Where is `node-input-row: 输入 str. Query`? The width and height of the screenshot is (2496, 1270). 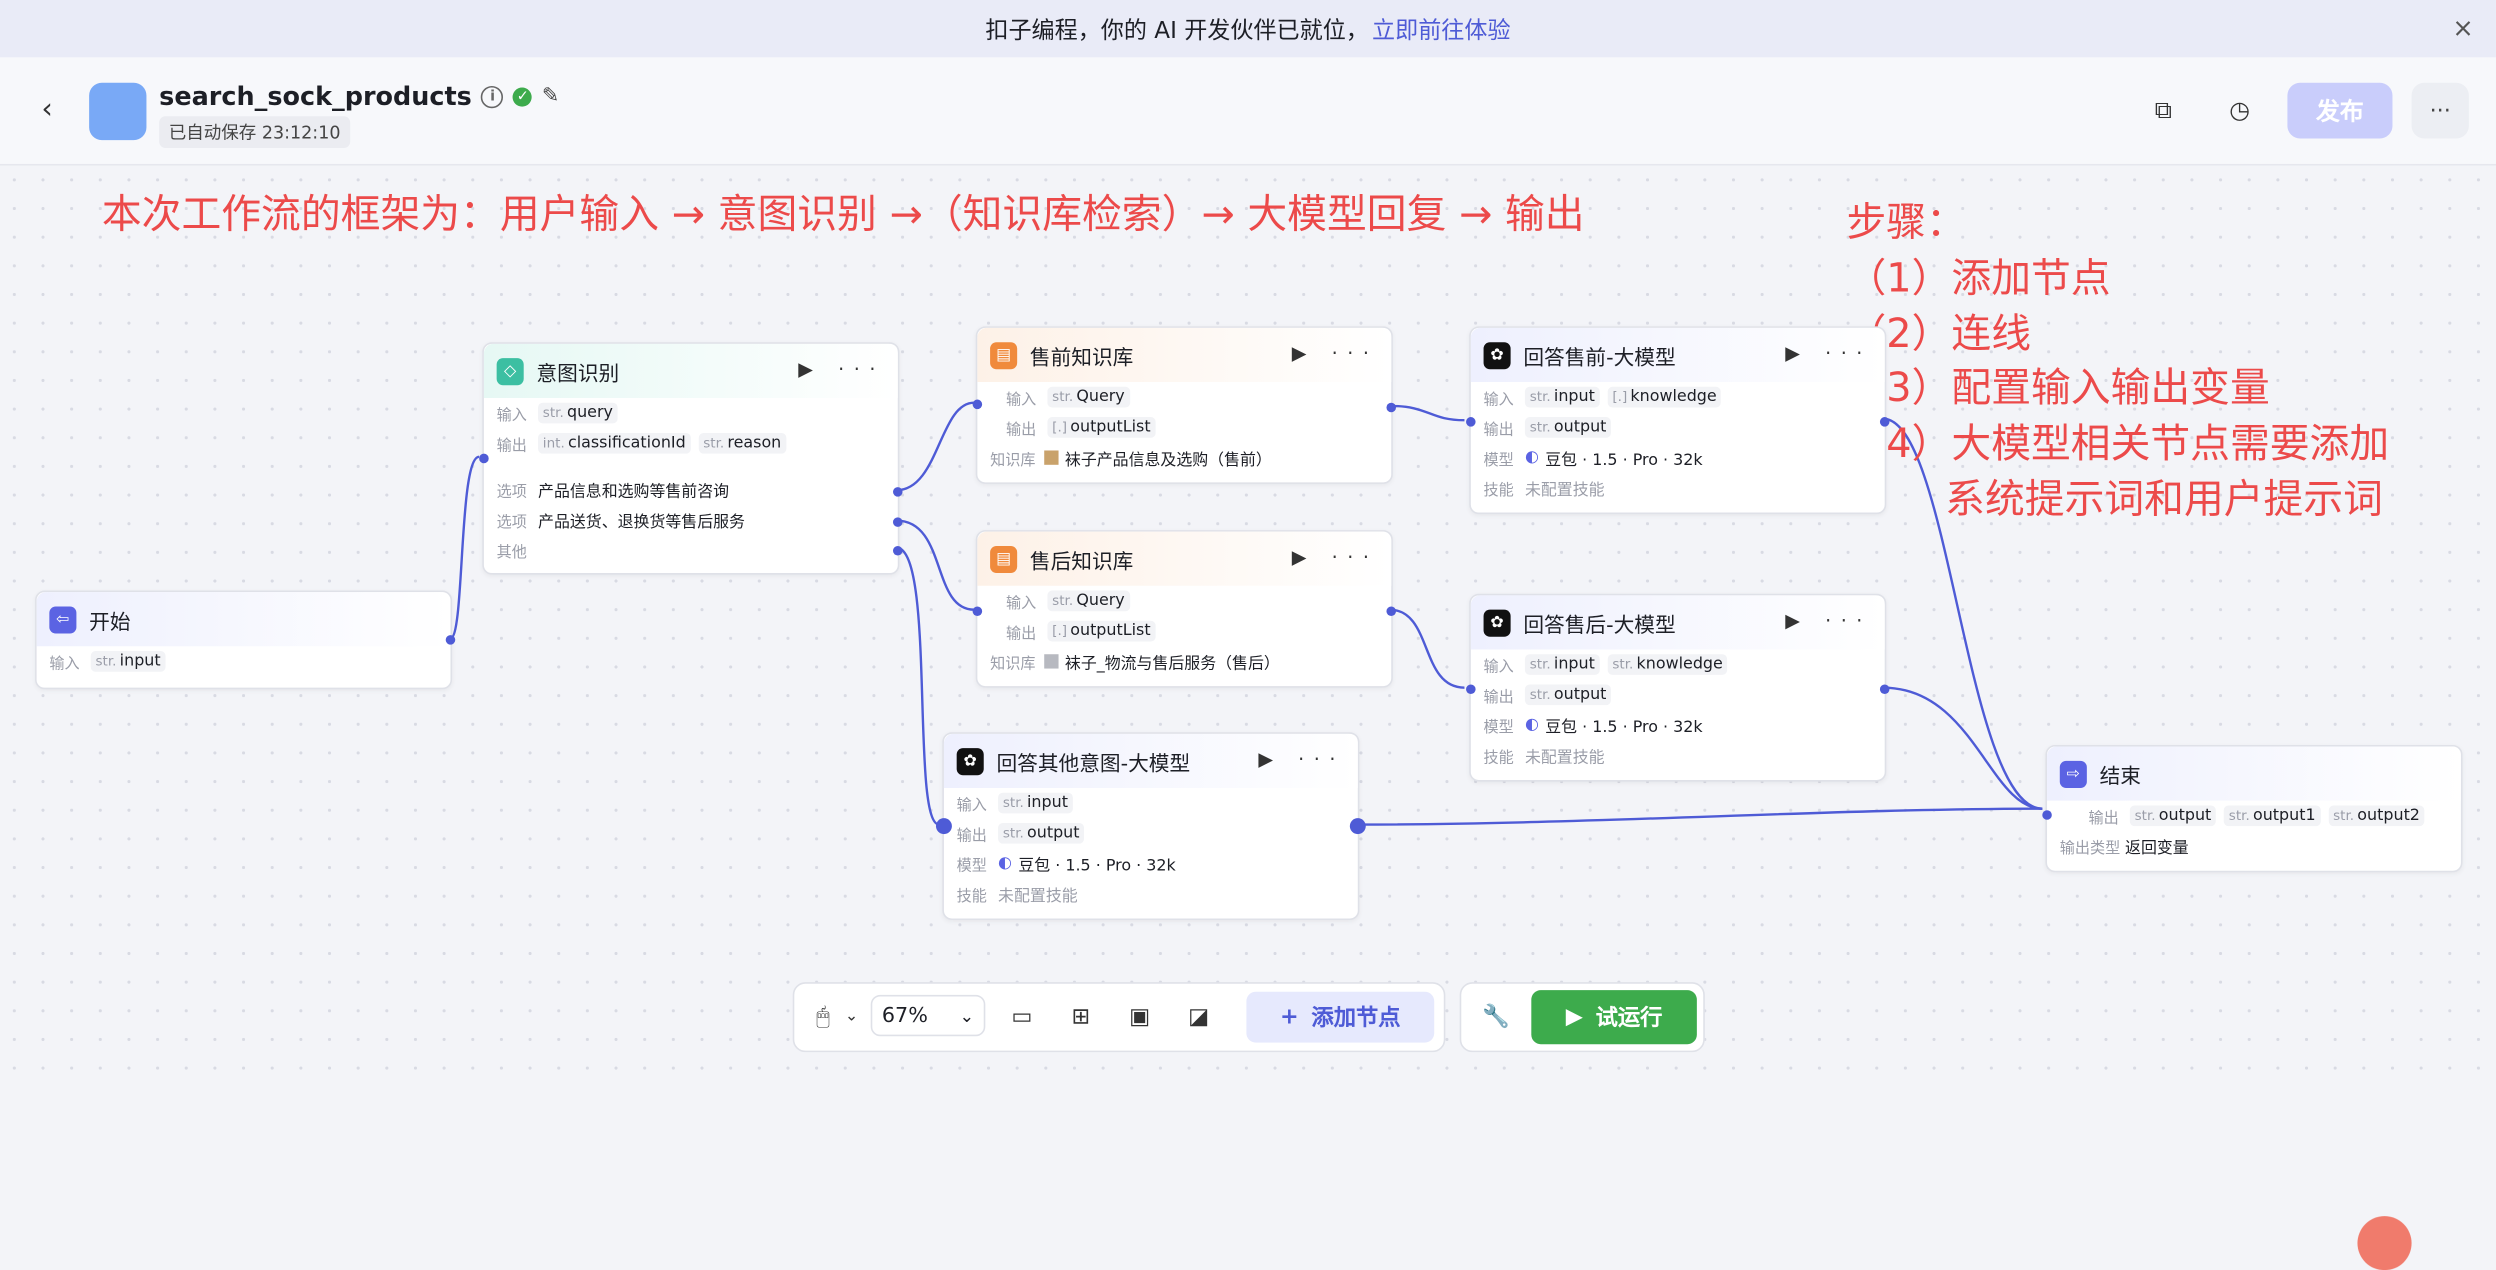
node-input-row: 输入 str. Query is located at coordinates (1184, 397).